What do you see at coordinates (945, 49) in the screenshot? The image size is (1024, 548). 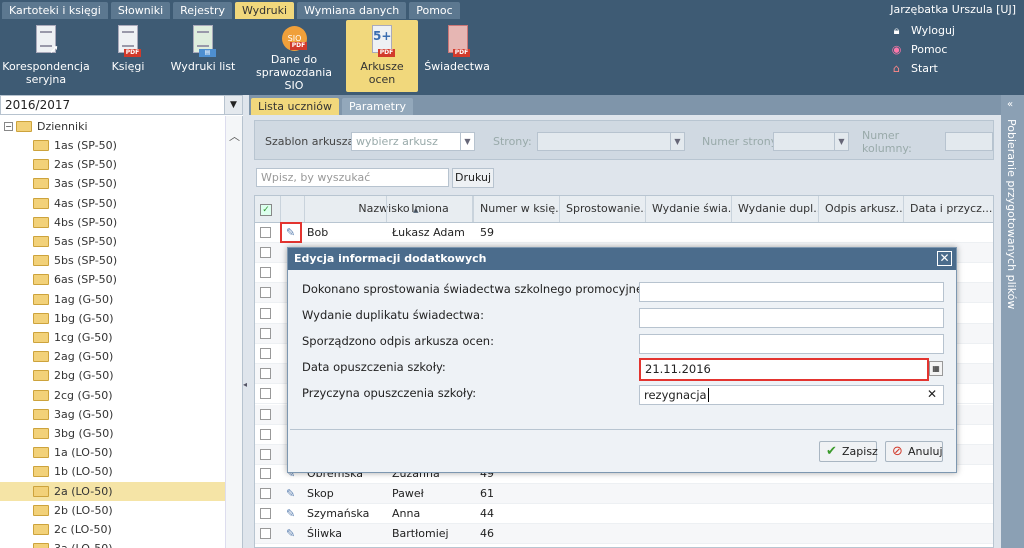 I see `help-link: ◉ Pomoc` at bounding box center [945, 49].